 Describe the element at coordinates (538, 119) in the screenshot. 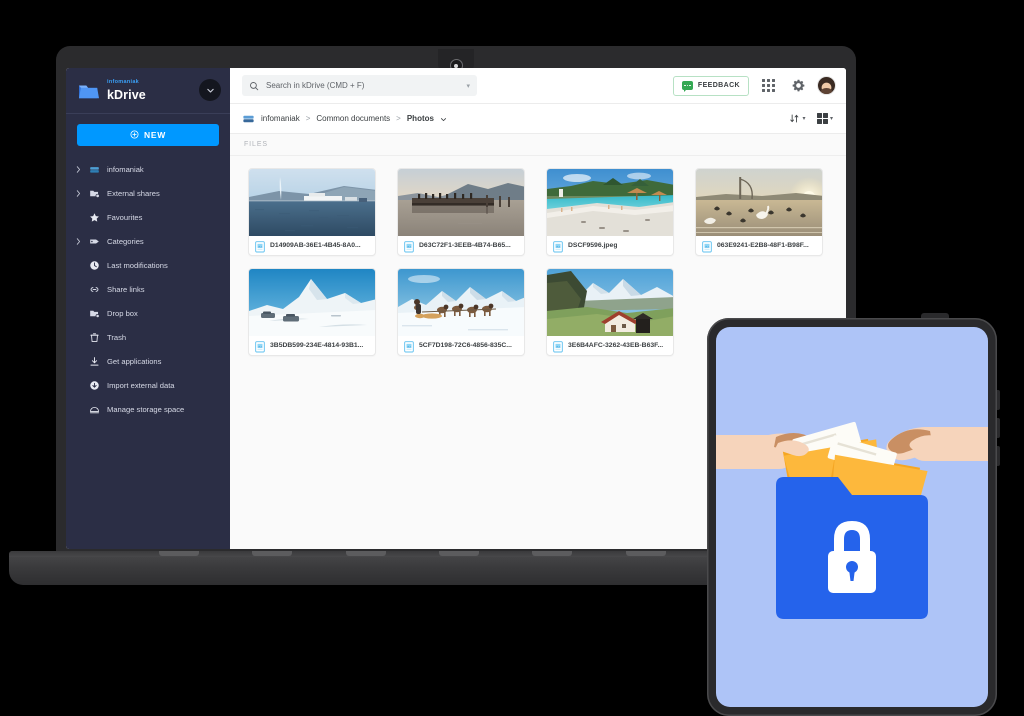

I see `breadcrumb: infomaniak > Common documents > Photos ▾` at that location.